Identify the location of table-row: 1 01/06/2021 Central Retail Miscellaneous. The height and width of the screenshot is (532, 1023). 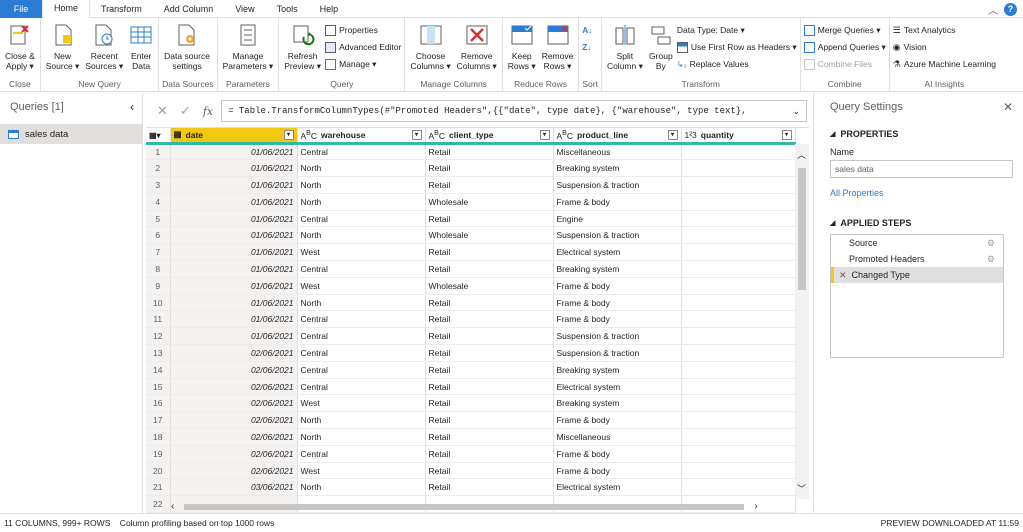
(471, 152).